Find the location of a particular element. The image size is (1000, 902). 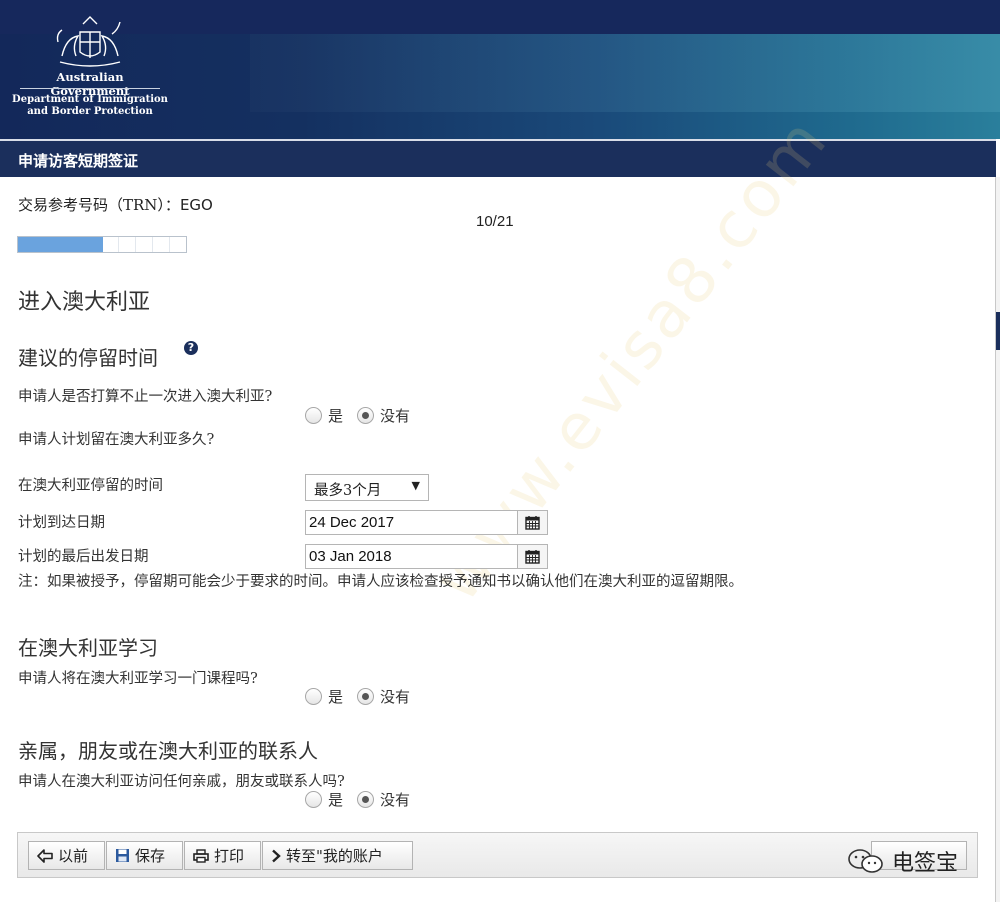

trn-line: 交易参考号码（TRN）：EGO is located at coordinates (115, 204).